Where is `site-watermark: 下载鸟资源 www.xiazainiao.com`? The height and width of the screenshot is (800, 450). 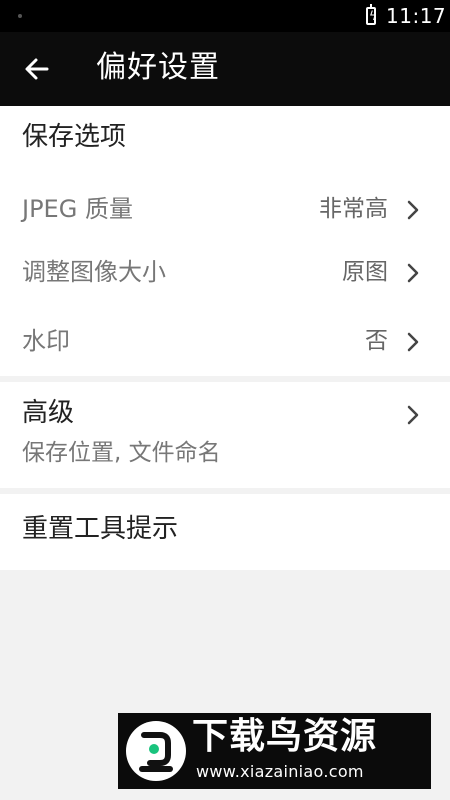
site-watermark: 下载鸟资源 www.xiazainiao.com is located at coordinates (274, 751).